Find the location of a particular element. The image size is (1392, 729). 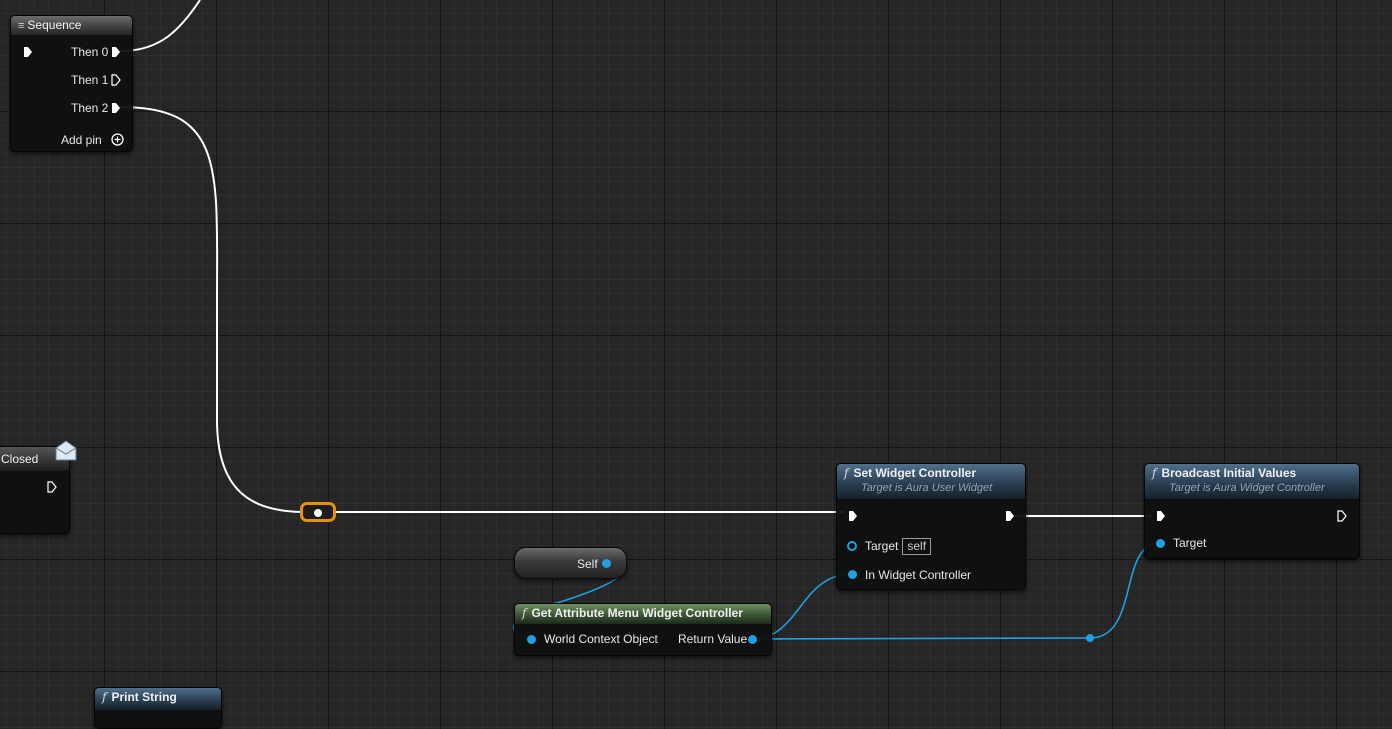

set-widget-controller-title: Set Widget Controller is located at coordinates (915, 473).